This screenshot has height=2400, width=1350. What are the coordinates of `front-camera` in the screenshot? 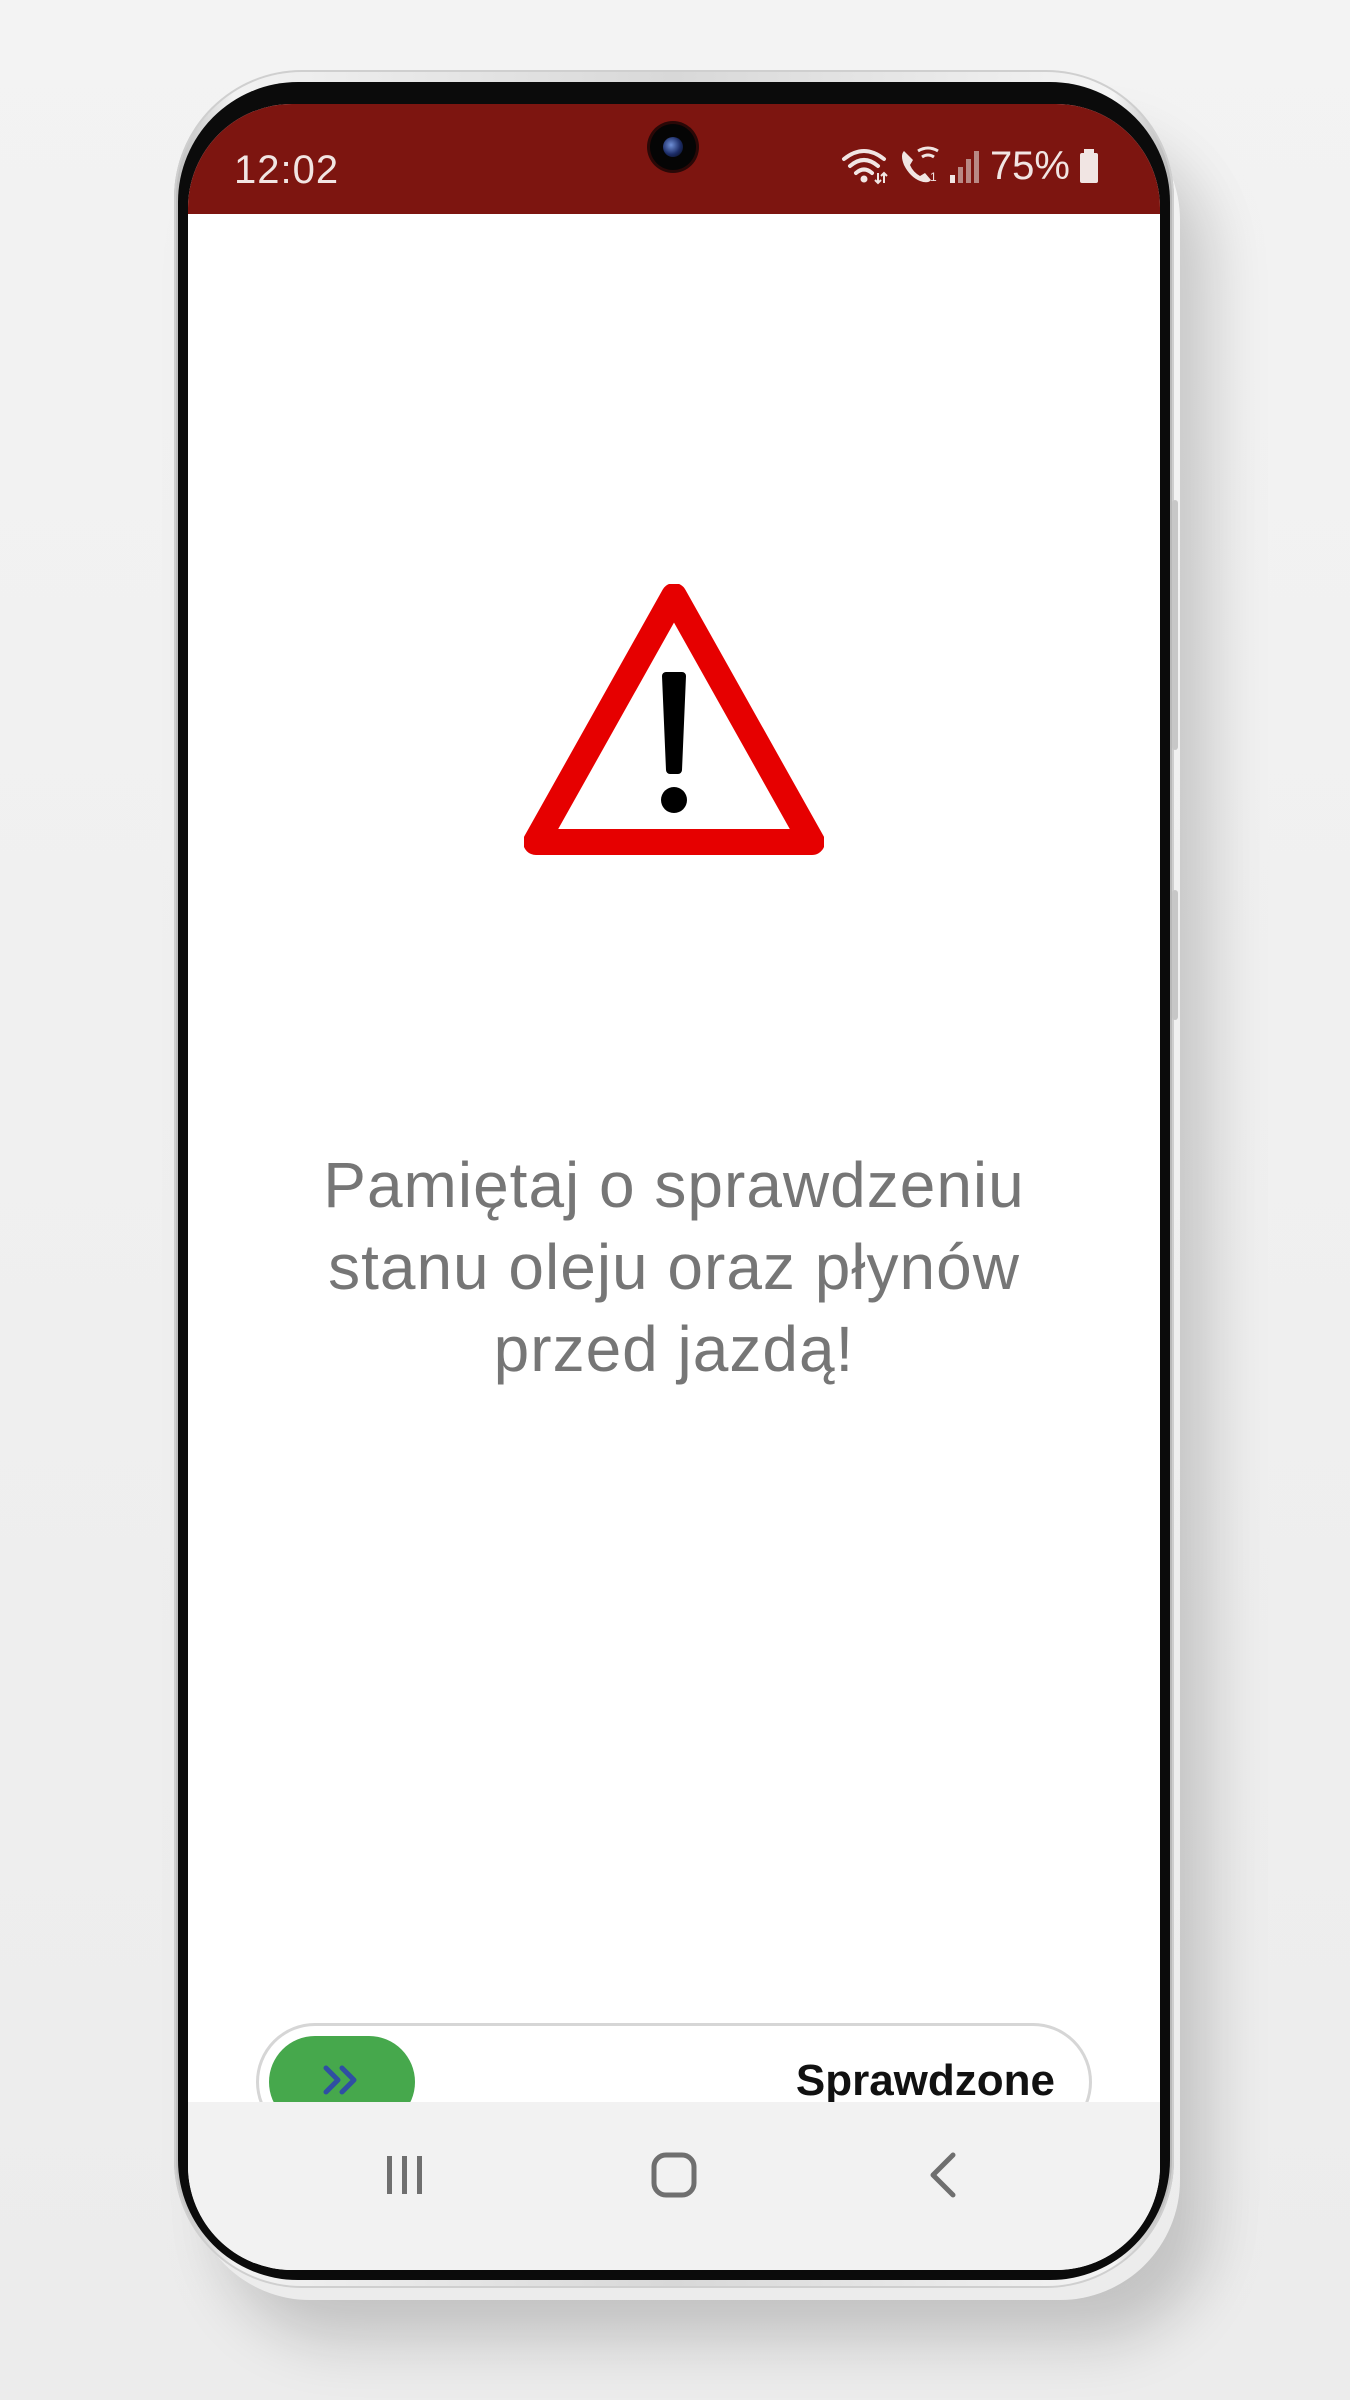 It's located at (673, 147).